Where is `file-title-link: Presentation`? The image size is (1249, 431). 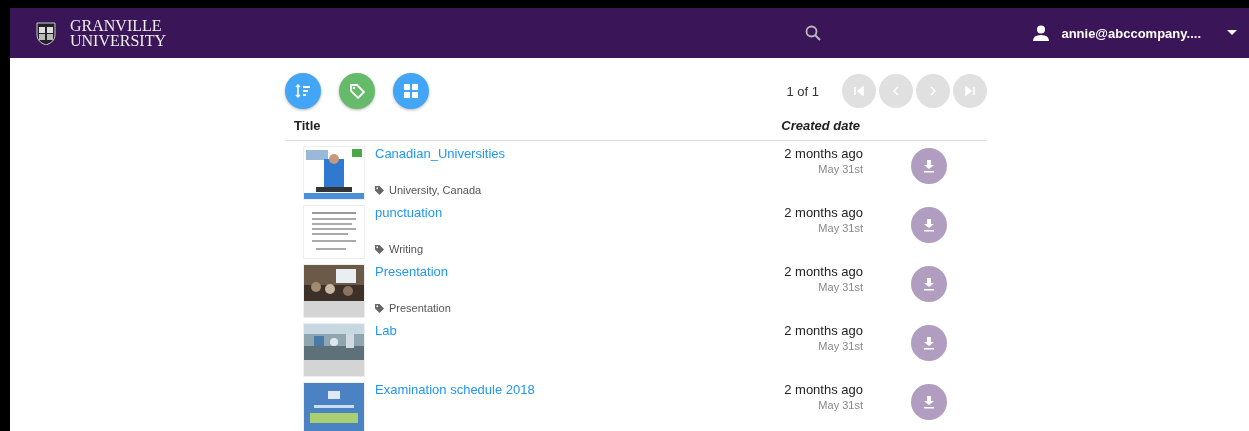 file-title-link: Presentation is located at coordinates (411, 271).